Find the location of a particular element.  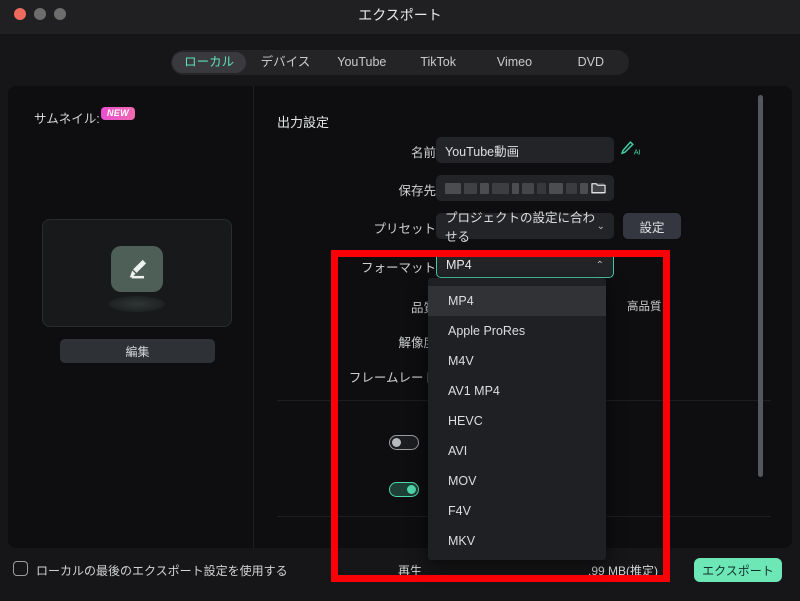

save-location-row: 保存先 is located at coordinates (523, 189).